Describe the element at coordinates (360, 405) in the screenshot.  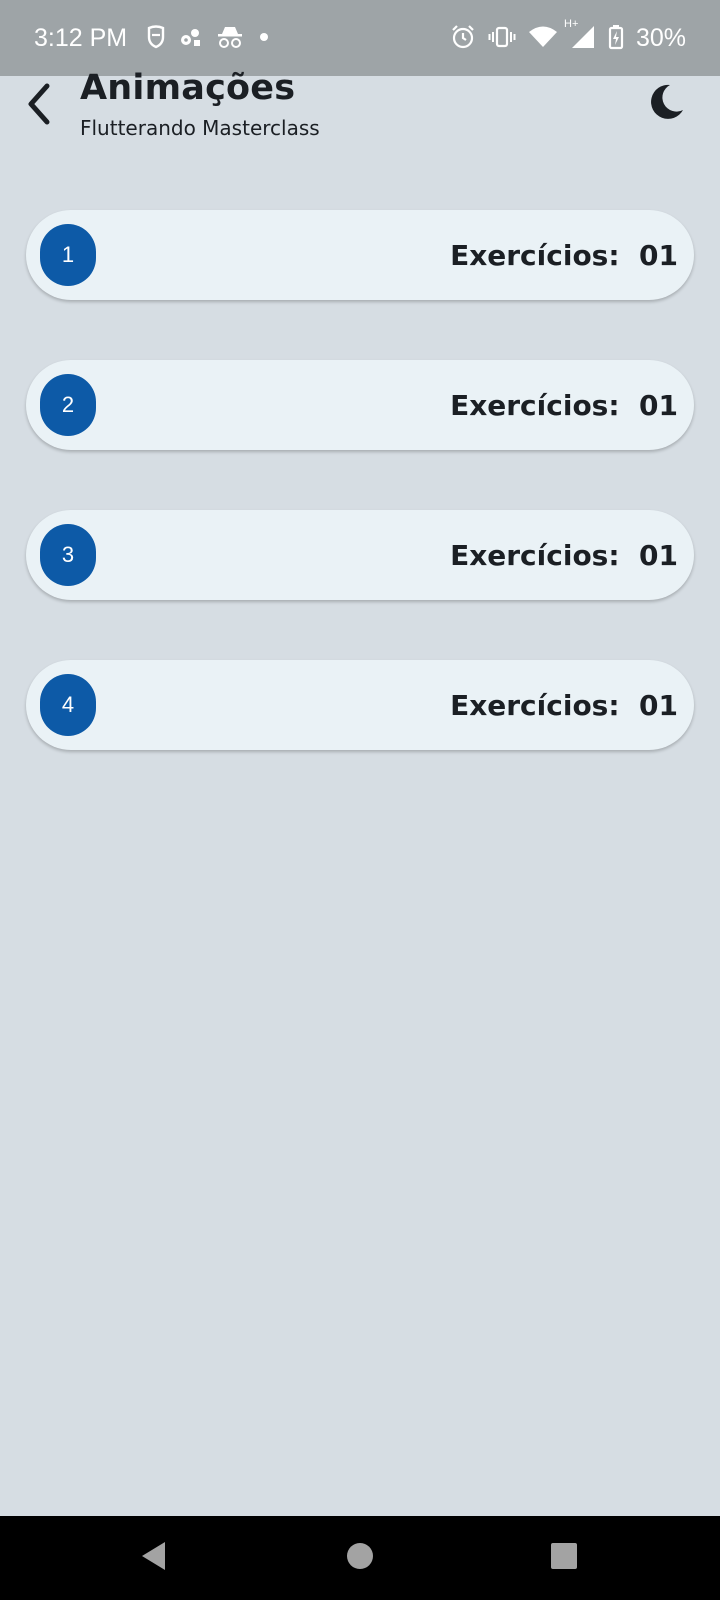
I see `module-card: 2 Exercícios: 01` at that location.